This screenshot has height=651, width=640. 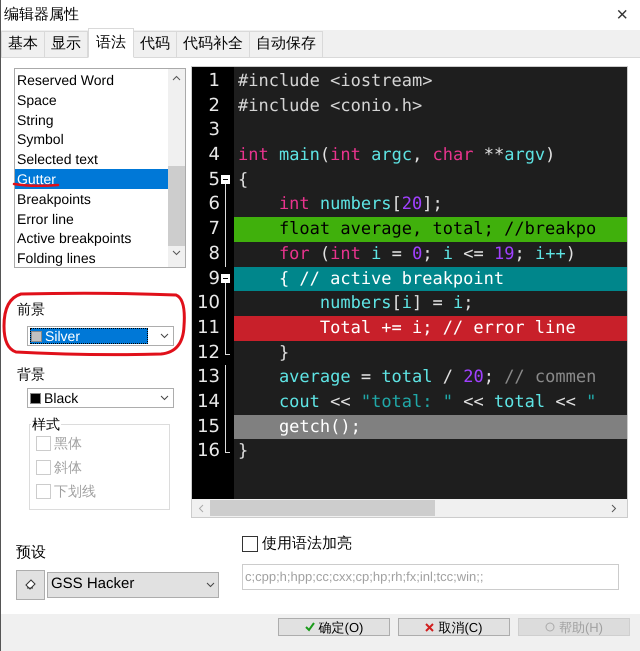 I want to click on tab: 显示, so click(x=66, y=44).